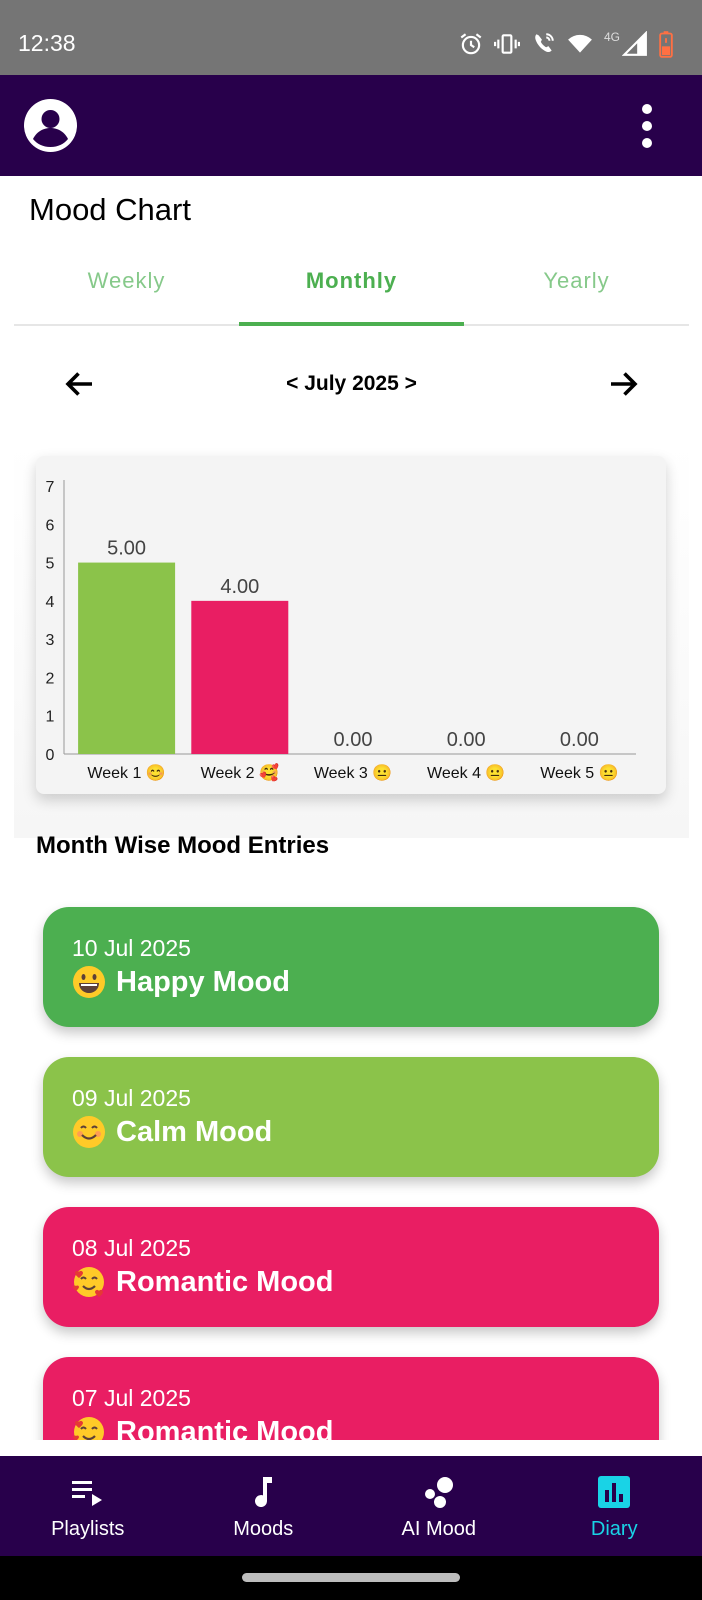 Image resolution: width=702 pixels, height=1600 pixels. Describe the element at coordinates (353, 773) in the screenshot. I see `x-tick-label: Week 3 😐` at that location.